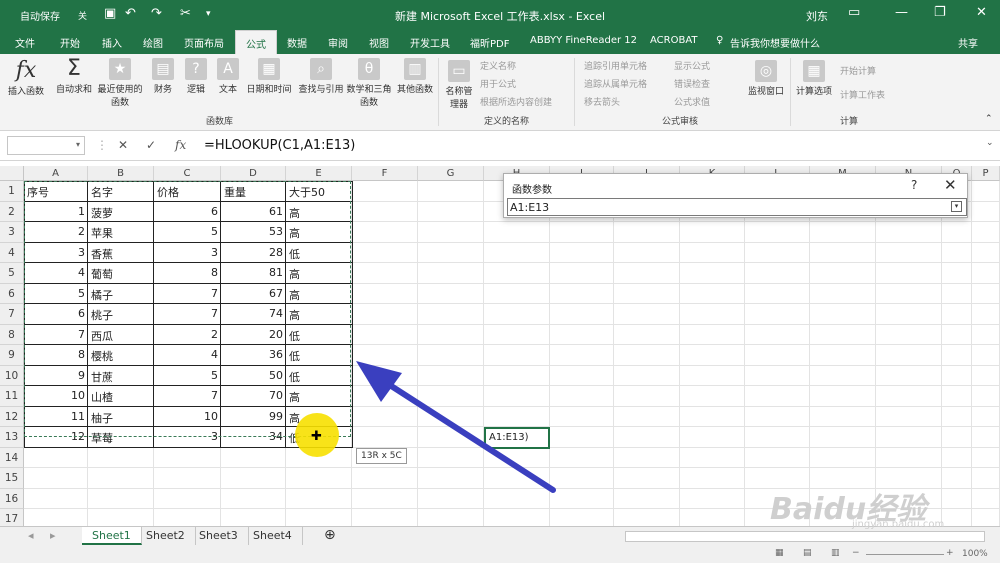  Describe the element at coordinates (766, 71) in the screenshot. I see `glasses-icon: ◎` at that location.